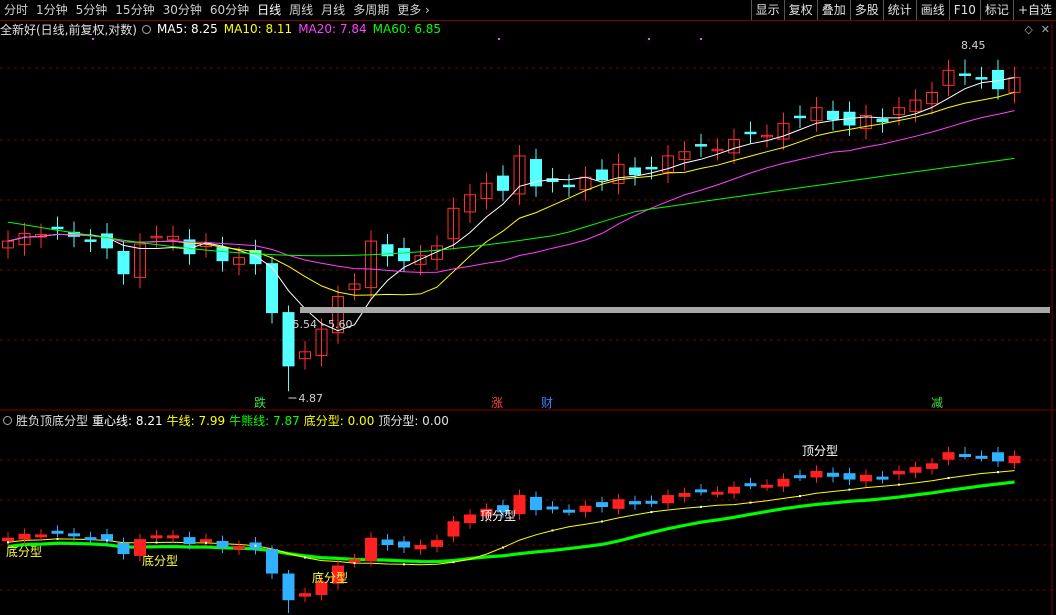 Image resolution: width=1056 pixels, height=615 pixels. I want to click on event-mark: 财, so click(547, 403).